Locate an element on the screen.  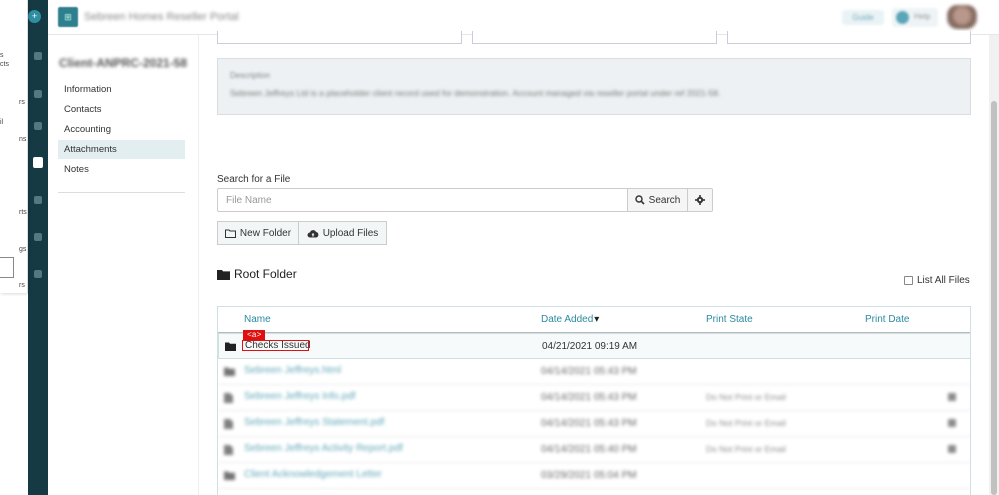
file-name-link: Client Acknowledgement Letter is located at coordinates (313, 474).